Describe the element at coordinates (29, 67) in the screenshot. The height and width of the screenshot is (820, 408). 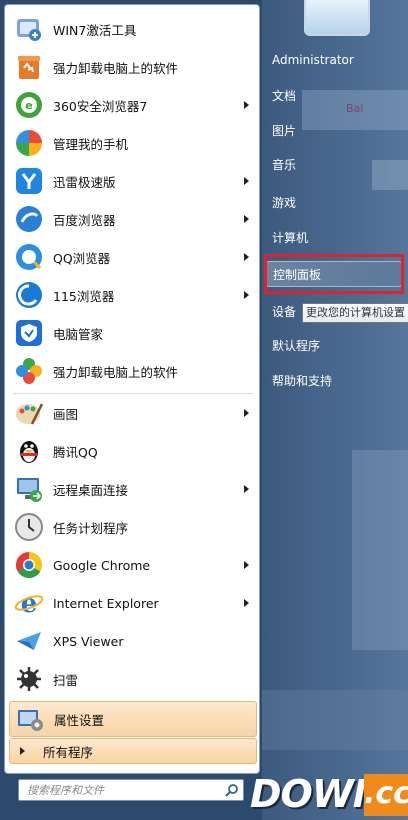
I see `recycle-uninstall-icon` at that location.